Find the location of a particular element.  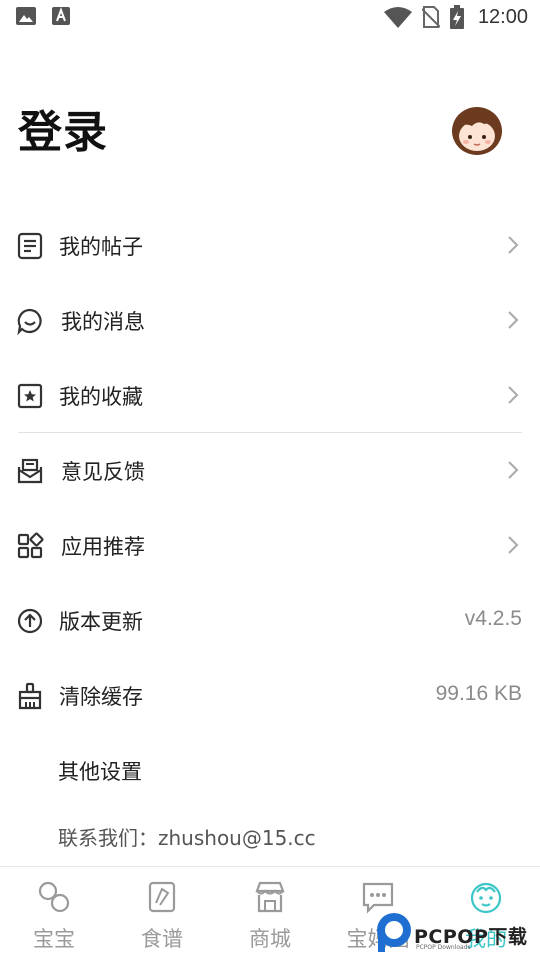

menu-item-app-recommendations: 应用推荐 is located at coordinates (270, 545).